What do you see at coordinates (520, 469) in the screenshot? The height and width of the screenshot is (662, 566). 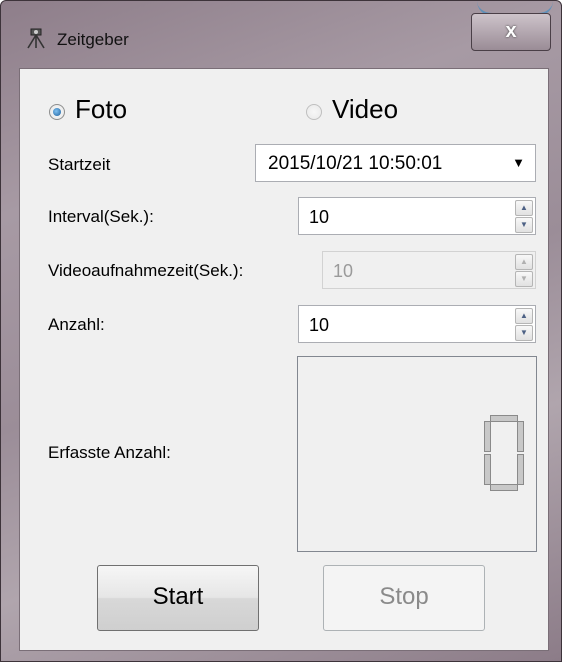 I see `segment-bottom-right` at bounding box center [520, 469].